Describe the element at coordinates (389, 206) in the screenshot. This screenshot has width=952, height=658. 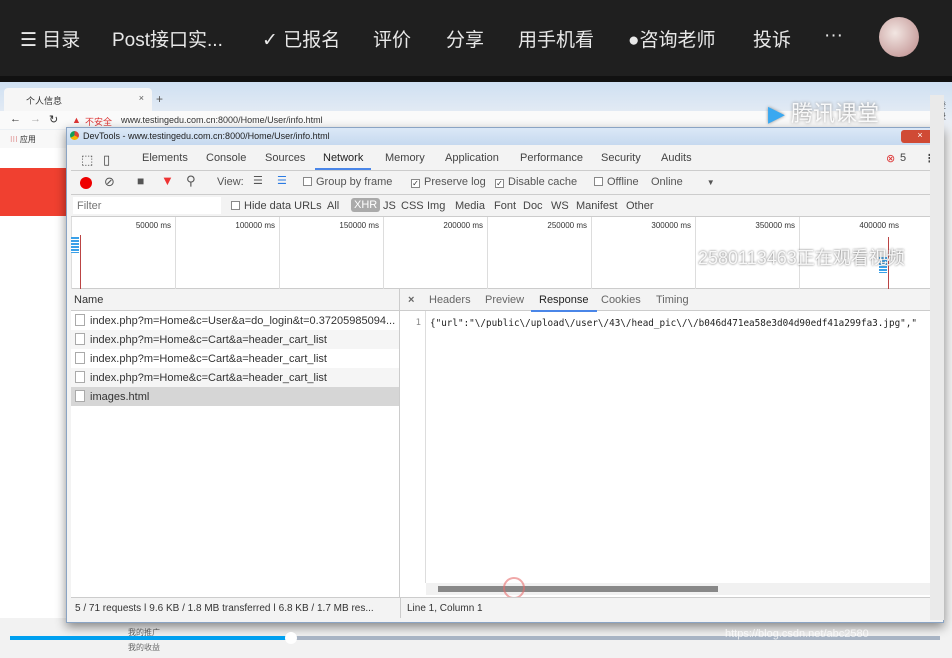
I see `type-js: JS` at that location.